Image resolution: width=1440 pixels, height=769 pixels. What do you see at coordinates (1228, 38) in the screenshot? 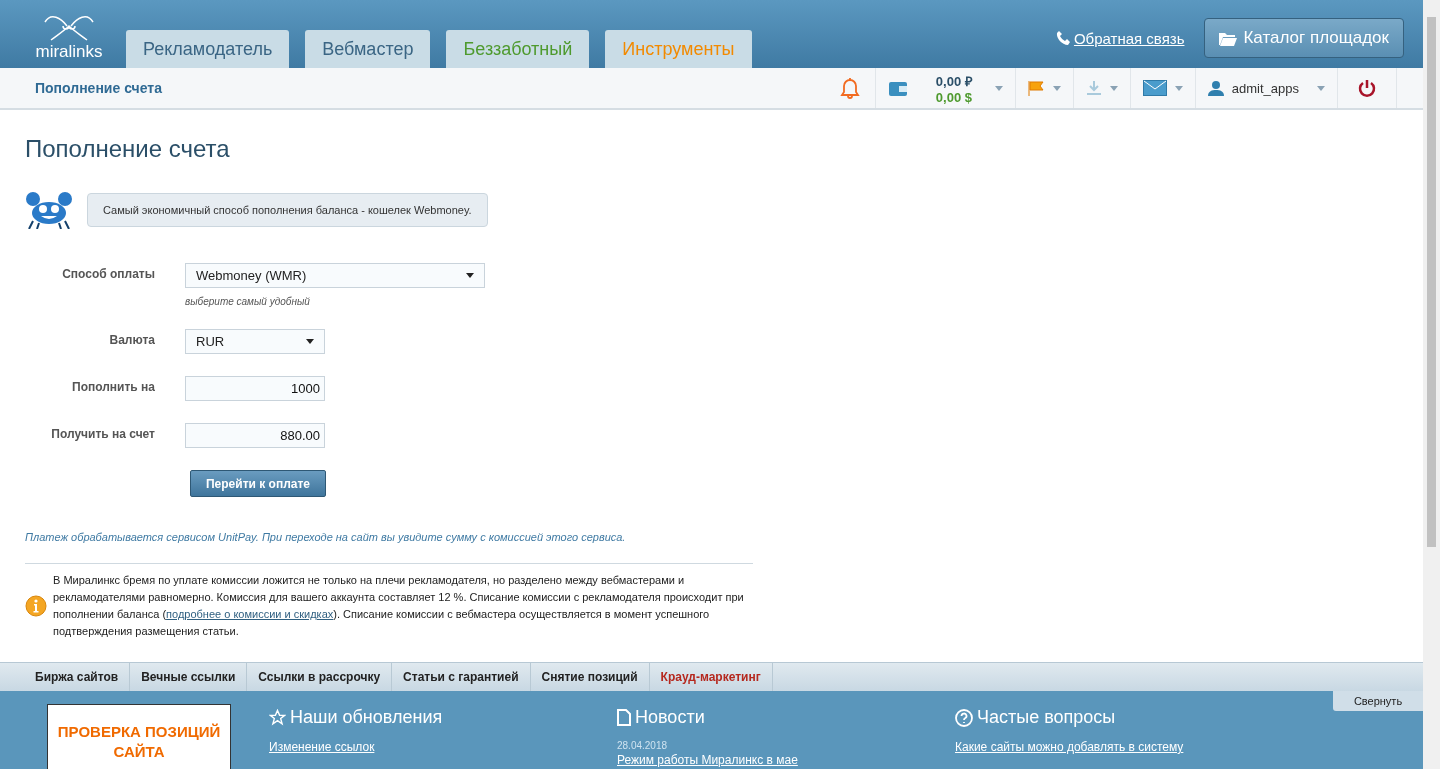
I see `folder-icon` at bounding box center [1228, 38].